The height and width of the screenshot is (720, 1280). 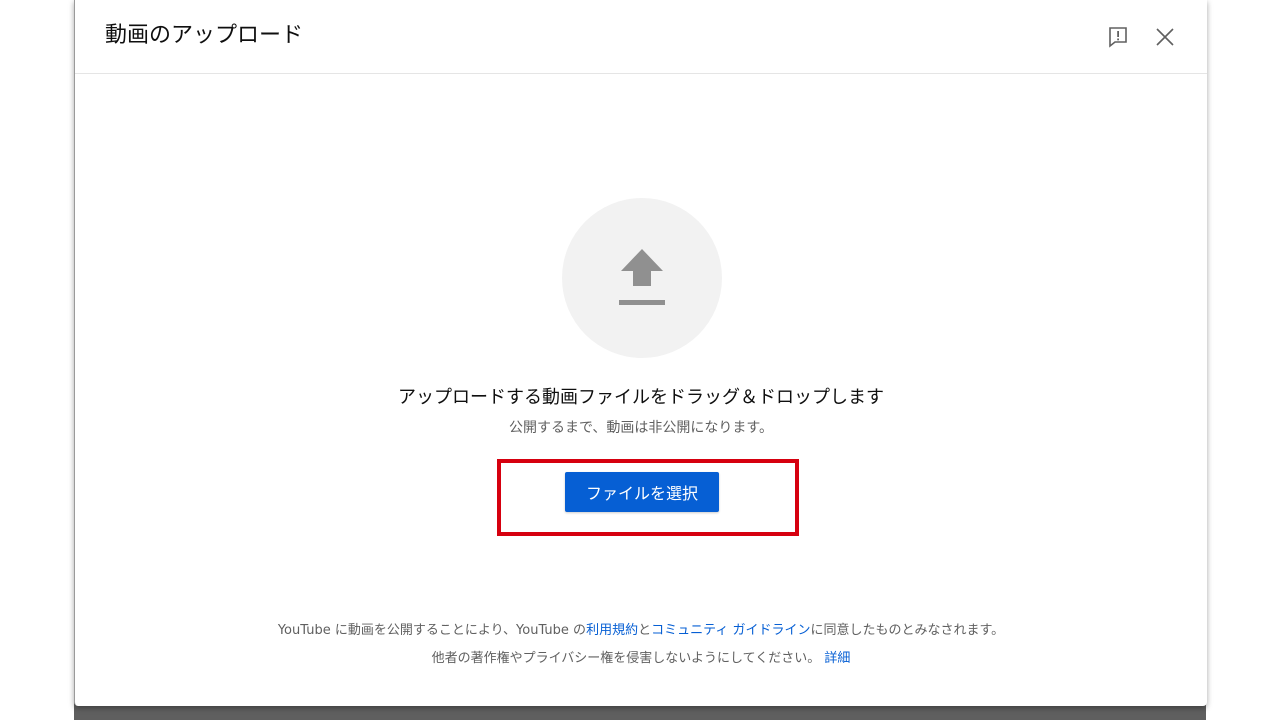 I want to click on feedback-icon, so click(x=1118, y=37).